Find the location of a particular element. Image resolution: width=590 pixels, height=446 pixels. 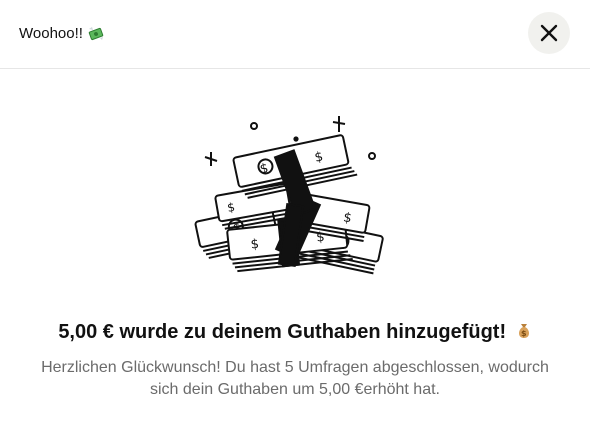

stack-of-money-illustration: $ $ $ $ $ $ $ is located at coordinates (289, 195).